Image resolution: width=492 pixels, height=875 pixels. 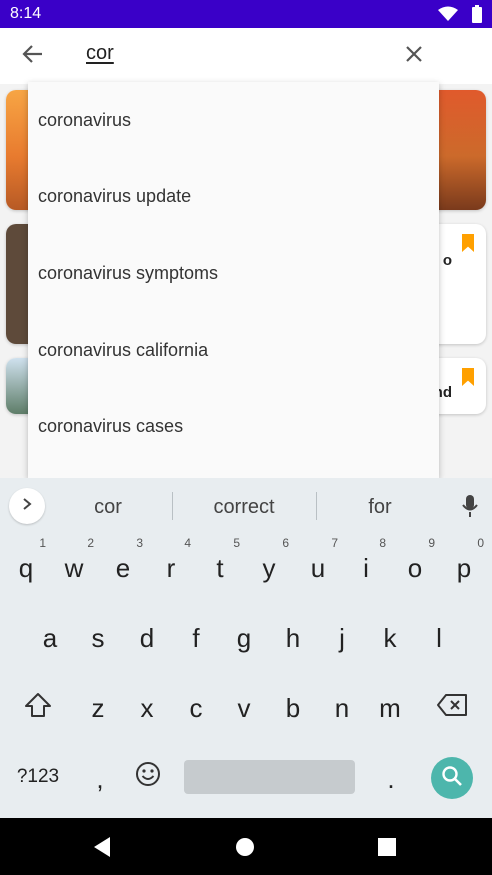 I want to click on back-button, so click(x=32, y=56).